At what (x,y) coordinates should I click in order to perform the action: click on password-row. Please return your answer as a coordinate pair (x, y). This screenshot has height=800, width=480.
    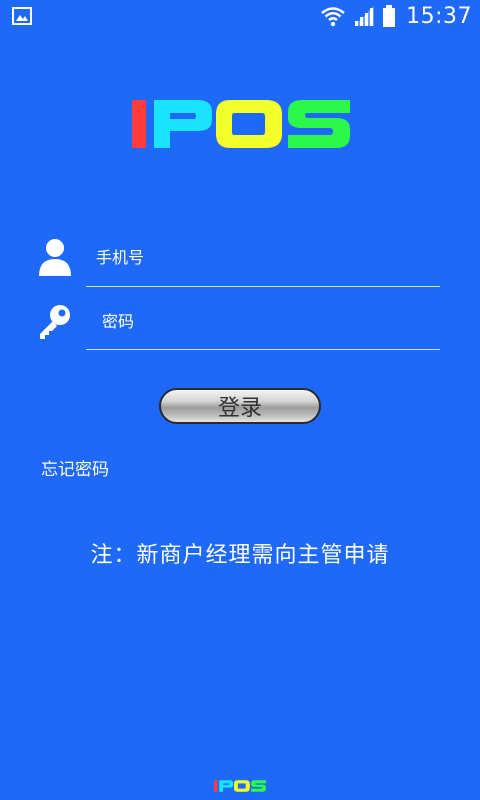
    Looking at the image, I should click on (243, 327).